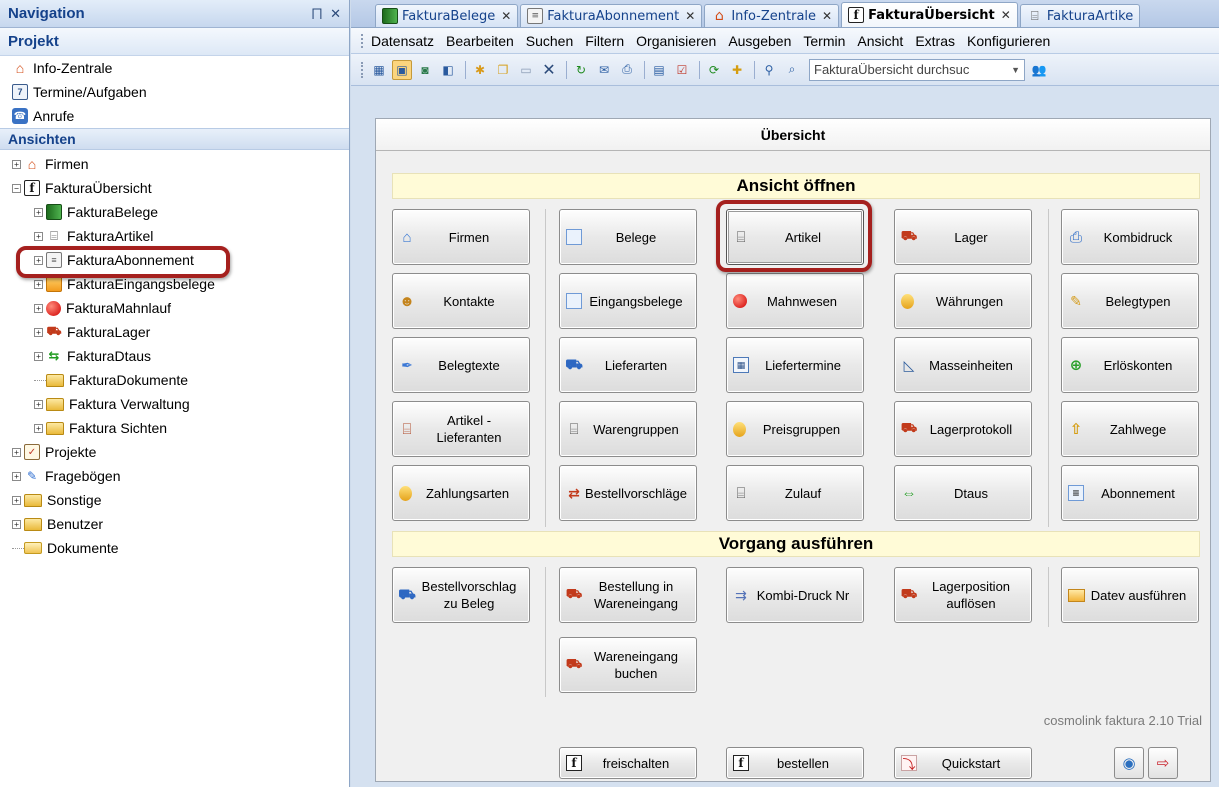 The image size is (1219, 787). Describe the element at coordinates (659, 70) in the screenshot. I see `calendar-icon: ▤` at that location.